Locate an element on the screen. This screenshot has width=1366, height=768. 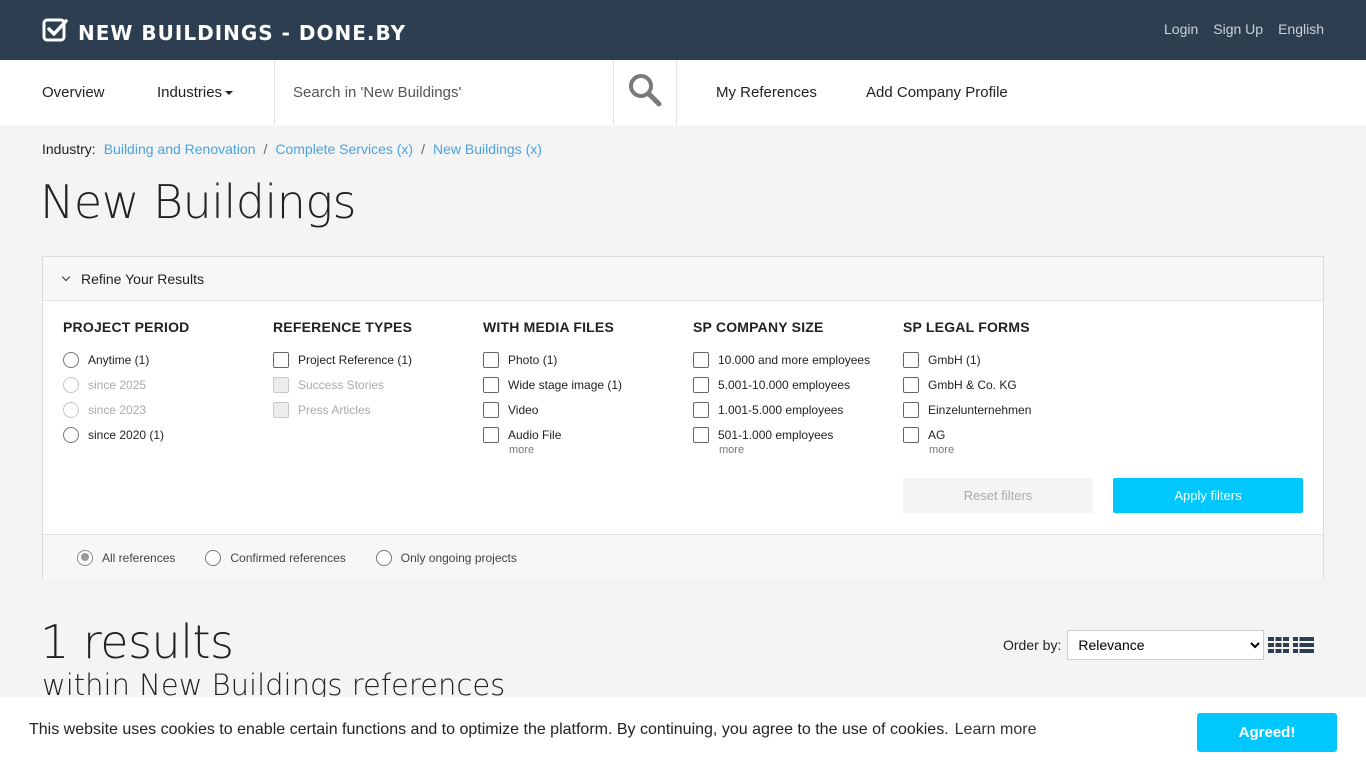
filter-option-label: 10.000 and more employees is located at coordinates (794, 359).